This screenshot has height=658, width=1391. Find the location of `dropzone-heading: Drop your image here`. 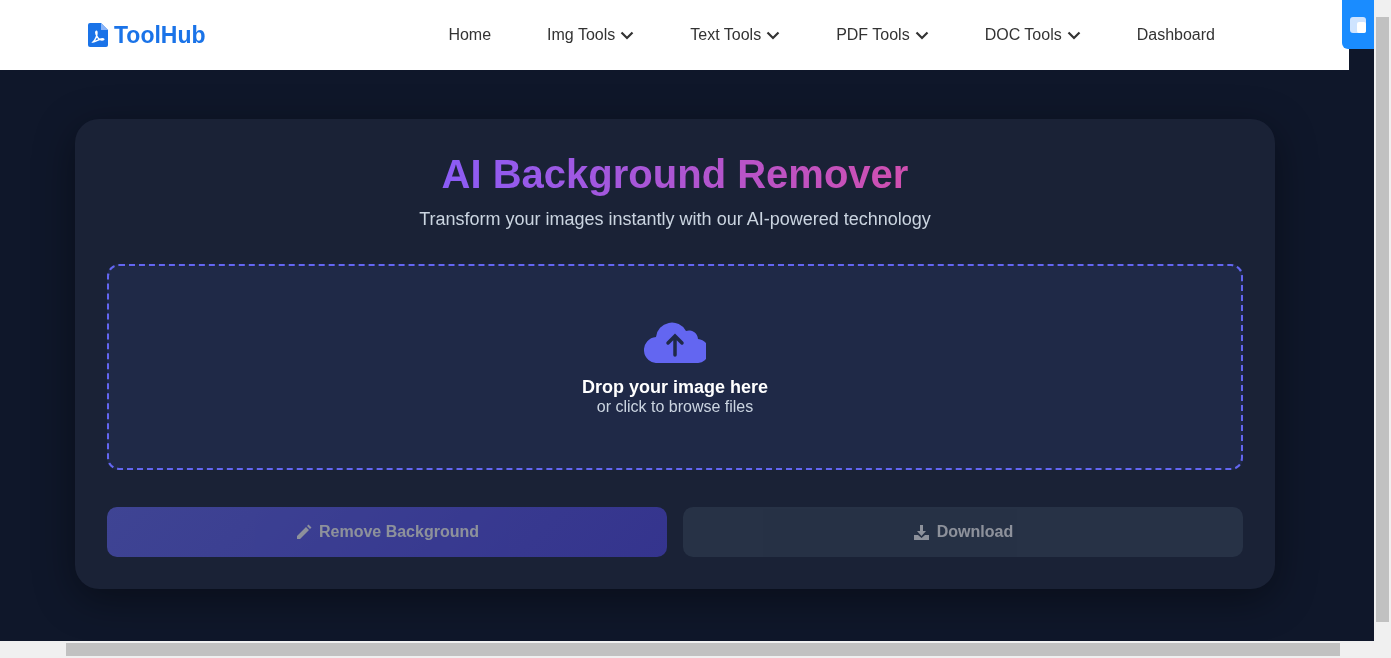

dropzone-heading: Drop your image here is located at coordinates (674, 387).